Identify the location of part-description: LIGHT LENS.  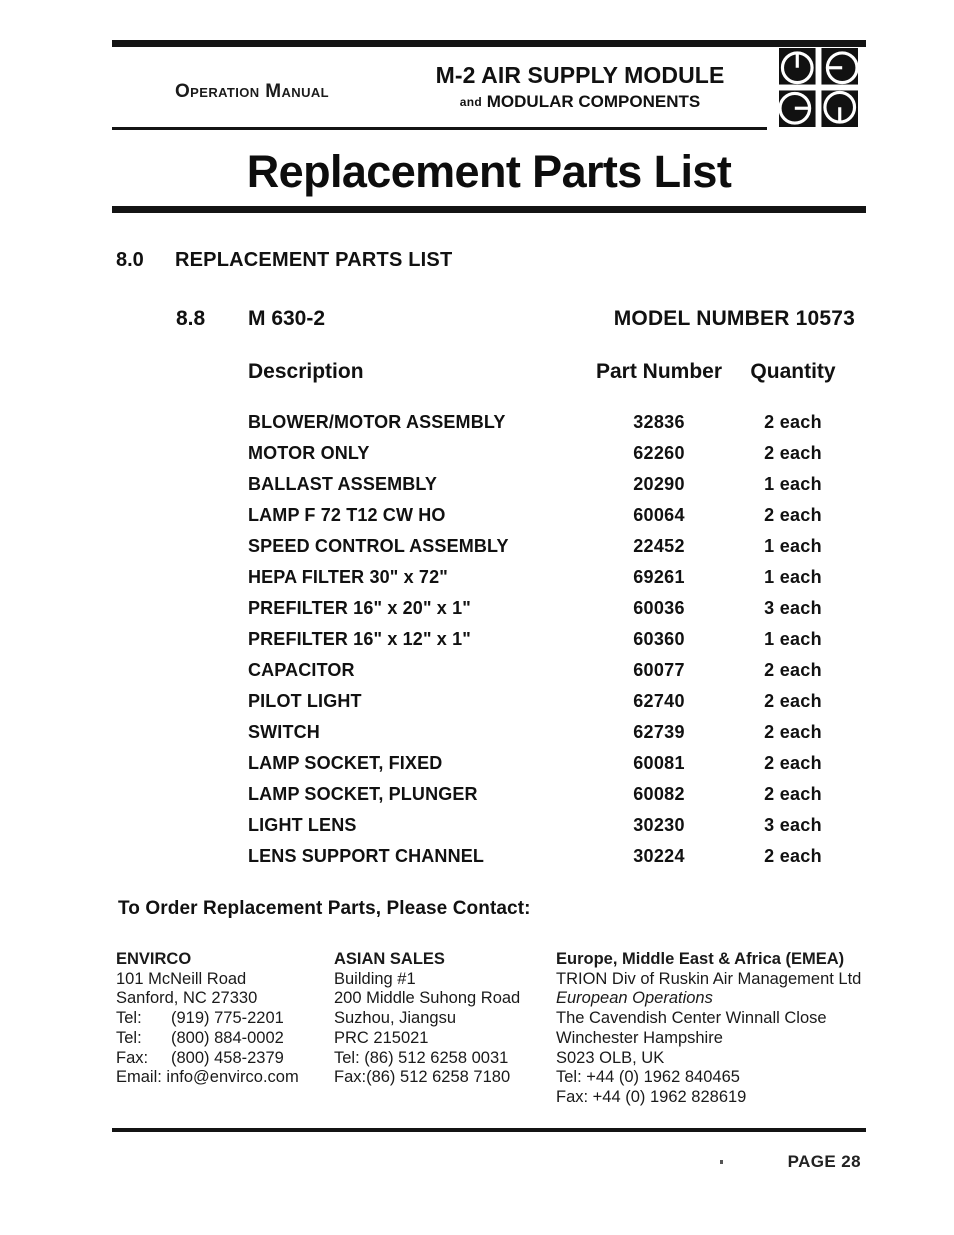
(302, 825).